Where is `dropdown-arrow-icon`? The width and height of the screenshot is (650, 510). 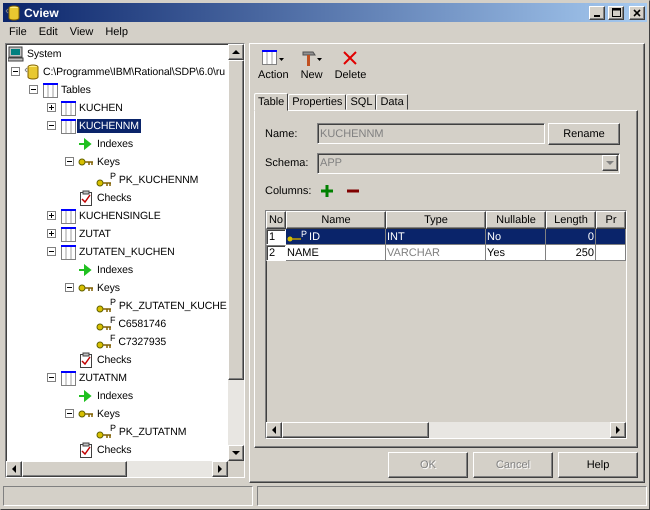 dropdown-arrow-icon is located at coordinates (610, 163).